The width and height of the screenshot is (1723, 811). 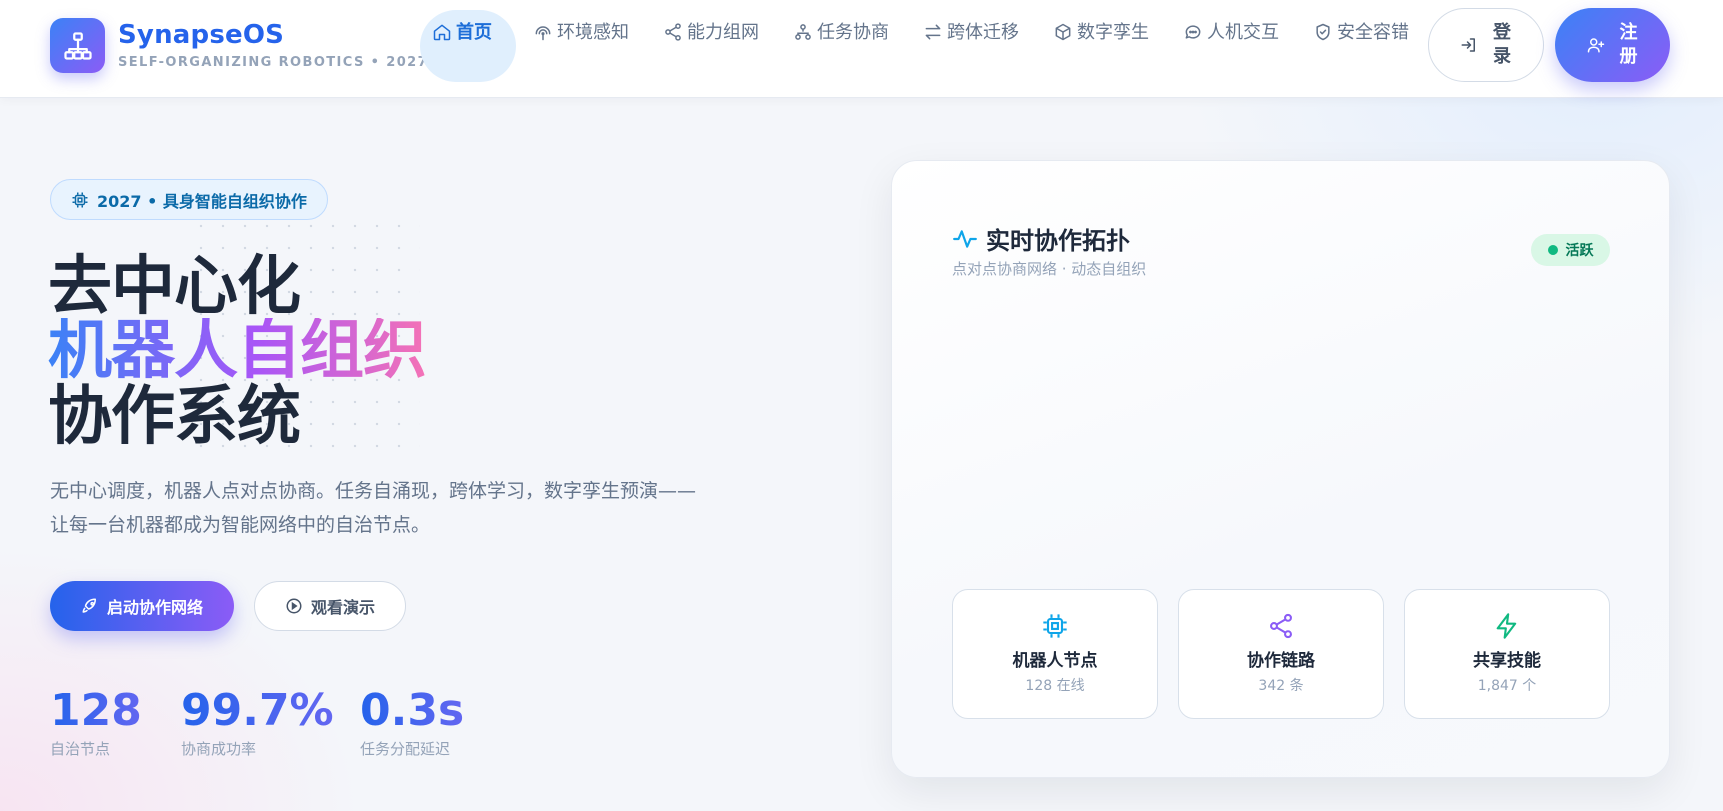 I want to click on stat-value: 128, so click(x=96, y=710).